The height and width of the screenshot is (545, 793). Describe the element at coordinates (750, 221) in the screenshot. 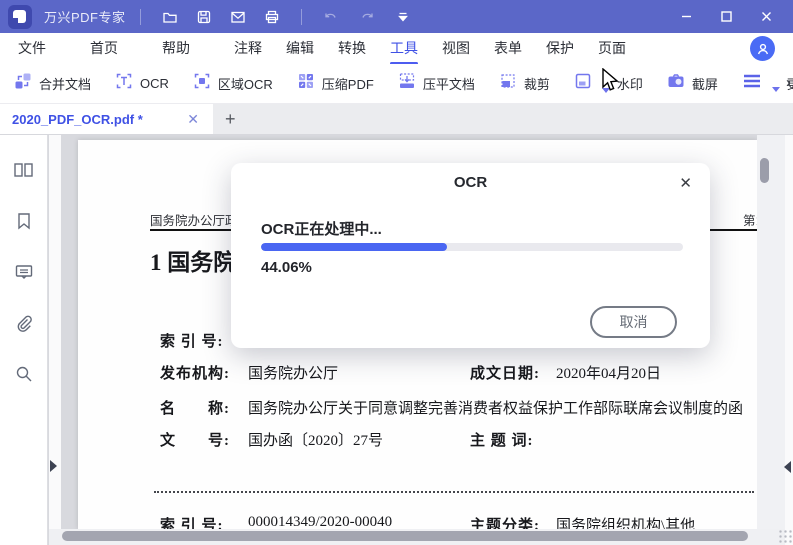

I see `doc-page-number: 第1页` at that location.